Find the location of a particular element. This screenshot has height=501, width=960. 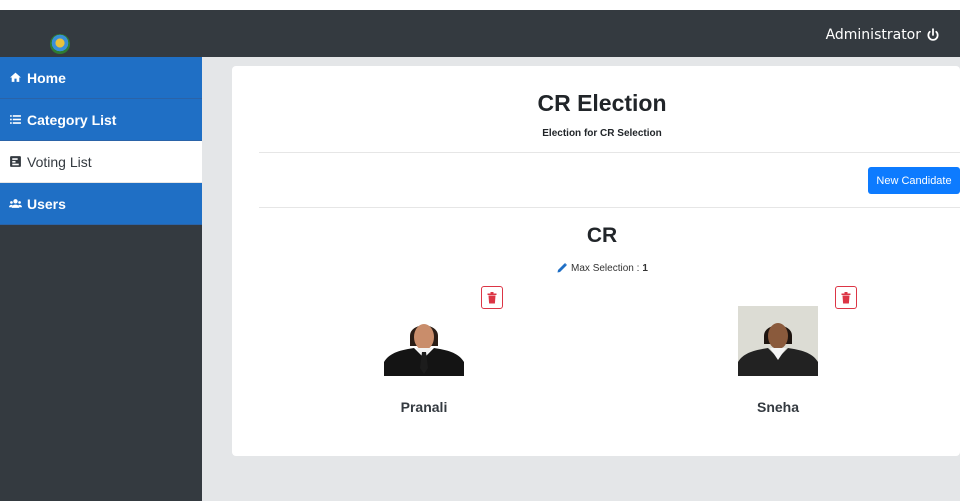

page-title: CR Election is located at coordinates (602, 103).